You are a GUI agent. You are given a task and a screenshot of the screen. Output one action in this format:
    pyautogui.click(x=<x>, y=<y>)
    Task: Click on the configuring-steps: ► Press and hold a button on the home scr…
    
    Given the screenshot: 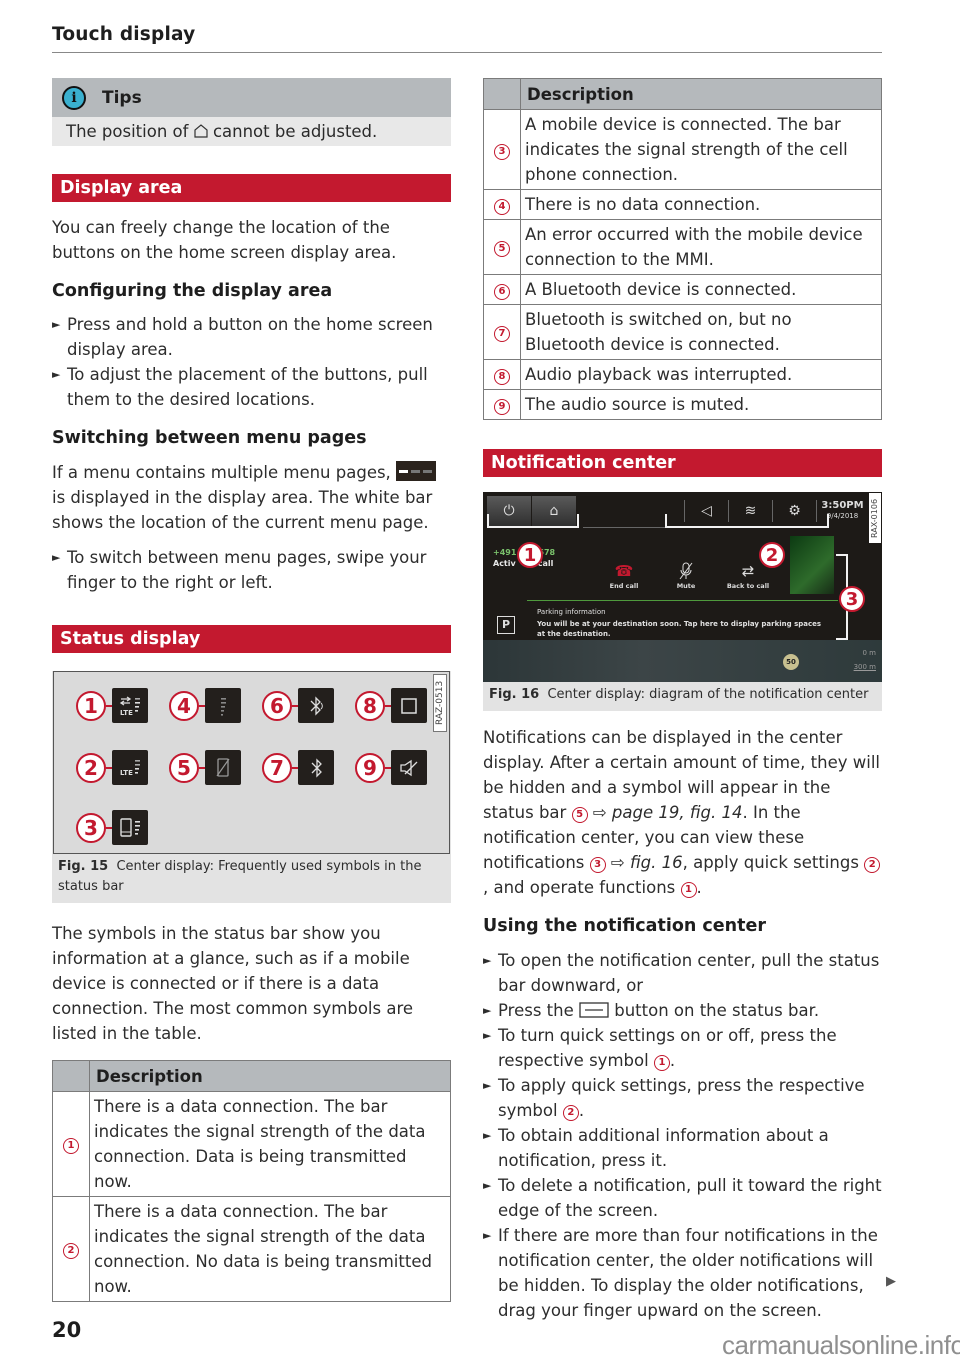 What is the action you would take?
    pyautogui.click(x=251, y=362)
    